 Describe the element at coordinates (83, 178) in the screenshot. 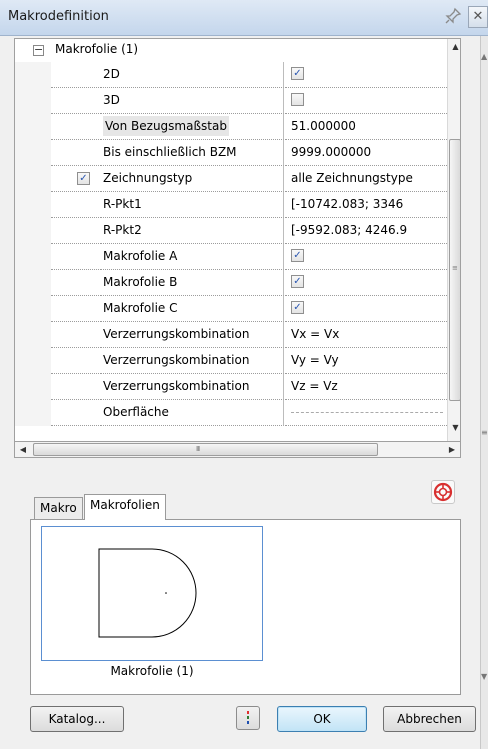

I see `zeichnungstyp-checkbox: ✓` at that location.